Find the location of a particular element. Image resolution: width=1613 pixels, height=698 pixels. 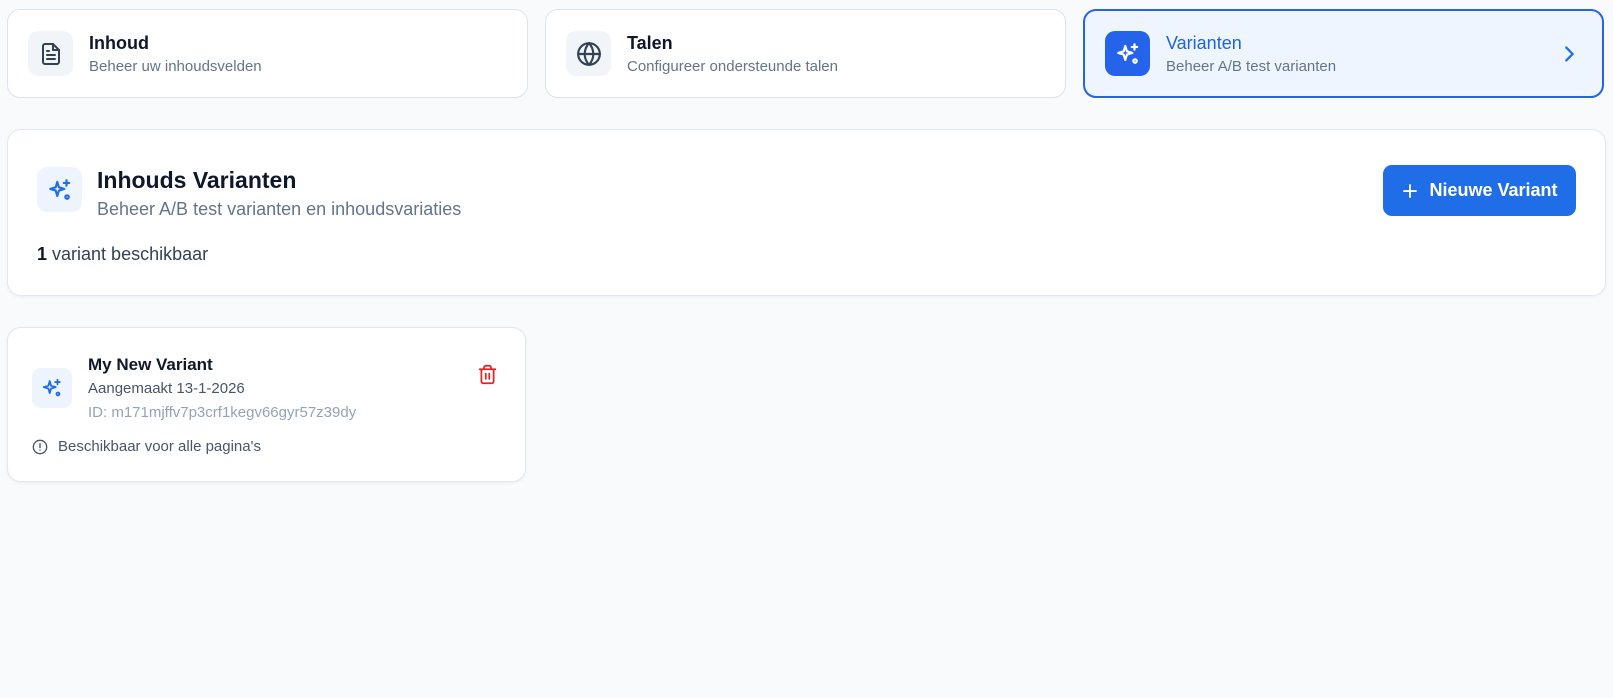

variant-id: ID: m171mjffv7p3crf1kegv66gyr57z39dy is located at coordinates (222, 412).